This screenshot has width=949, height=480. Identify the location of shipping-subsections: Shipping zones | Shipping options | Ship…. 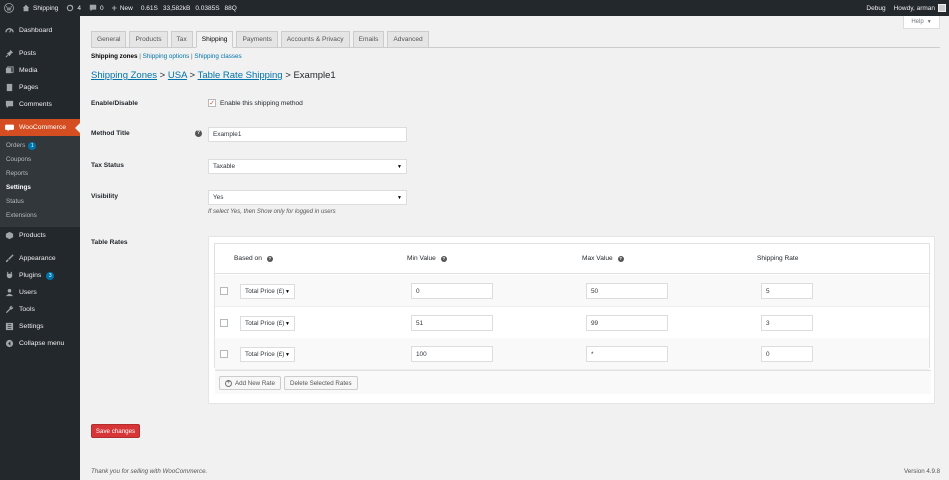
(166, 56).